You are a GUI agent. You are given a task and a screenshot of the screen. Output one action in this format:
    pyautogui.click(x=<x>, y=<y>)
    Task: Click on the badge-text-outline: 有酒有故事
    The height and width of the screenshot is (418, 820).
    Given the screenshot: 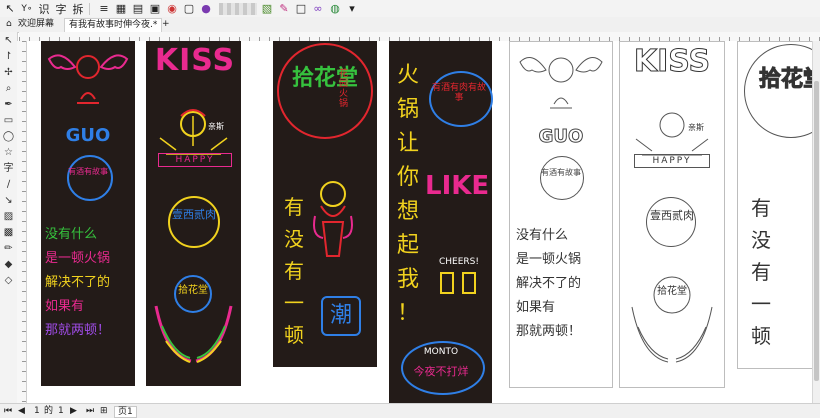 What is the action you would take?
    pyautogui.click(x=561, y=172)
    